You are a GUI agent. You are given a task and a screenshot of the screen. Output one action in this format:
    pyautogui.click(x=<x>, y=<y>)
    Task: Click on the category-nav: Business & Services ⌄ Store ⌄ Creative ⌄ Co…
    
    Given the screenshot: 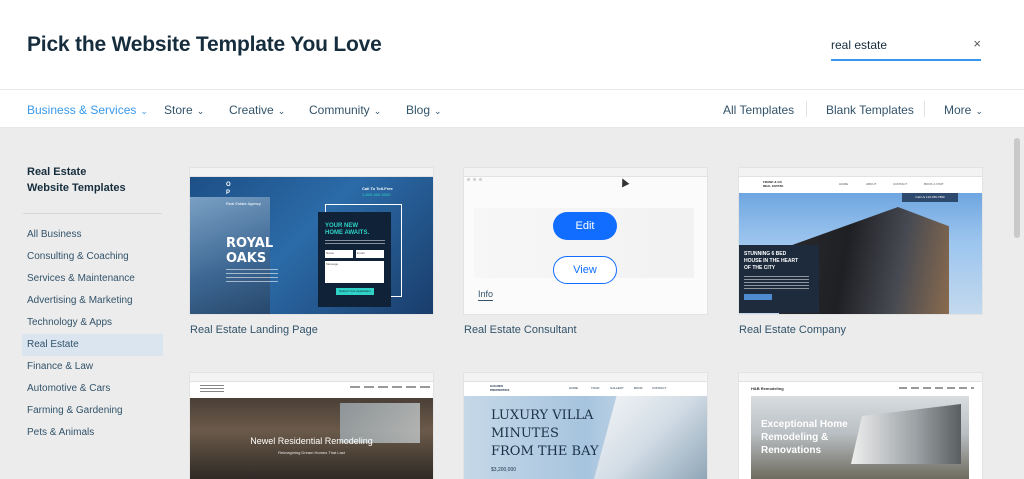 What is the action you would take?
    pyautogui.click(x=512, y=109)
    